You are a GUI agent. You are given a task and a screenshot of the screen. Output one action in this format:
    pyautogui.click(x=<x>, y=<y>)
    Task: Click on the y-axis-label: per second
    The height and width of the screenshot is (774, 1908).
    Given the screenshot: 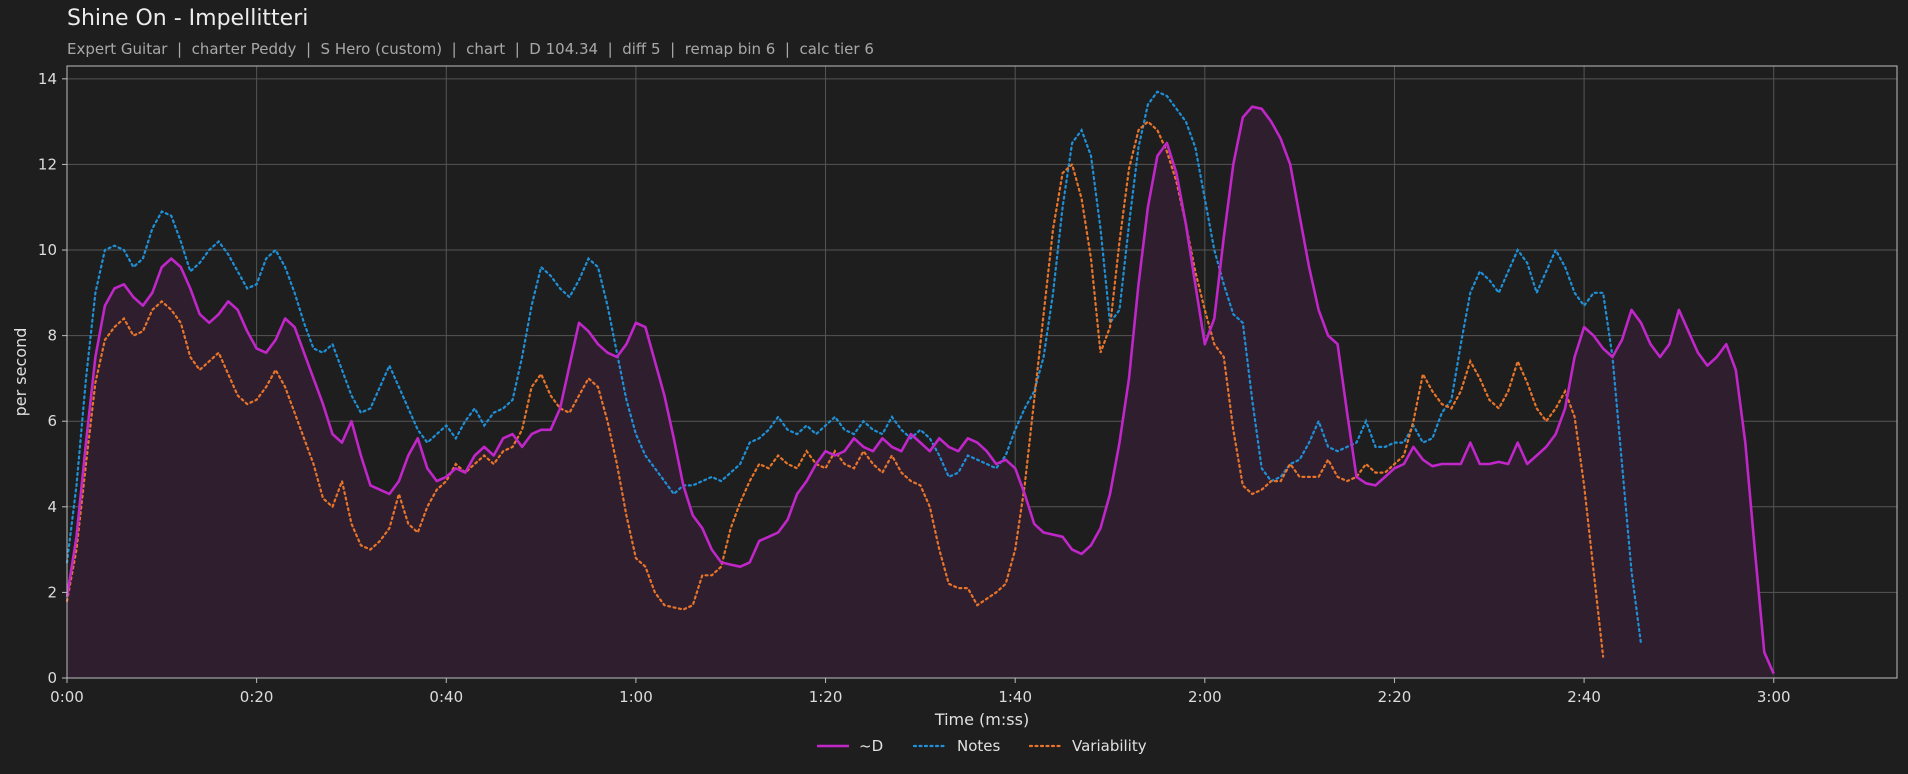 What is the action you would take?
    pyautogui.click(x=20, y=372)
    